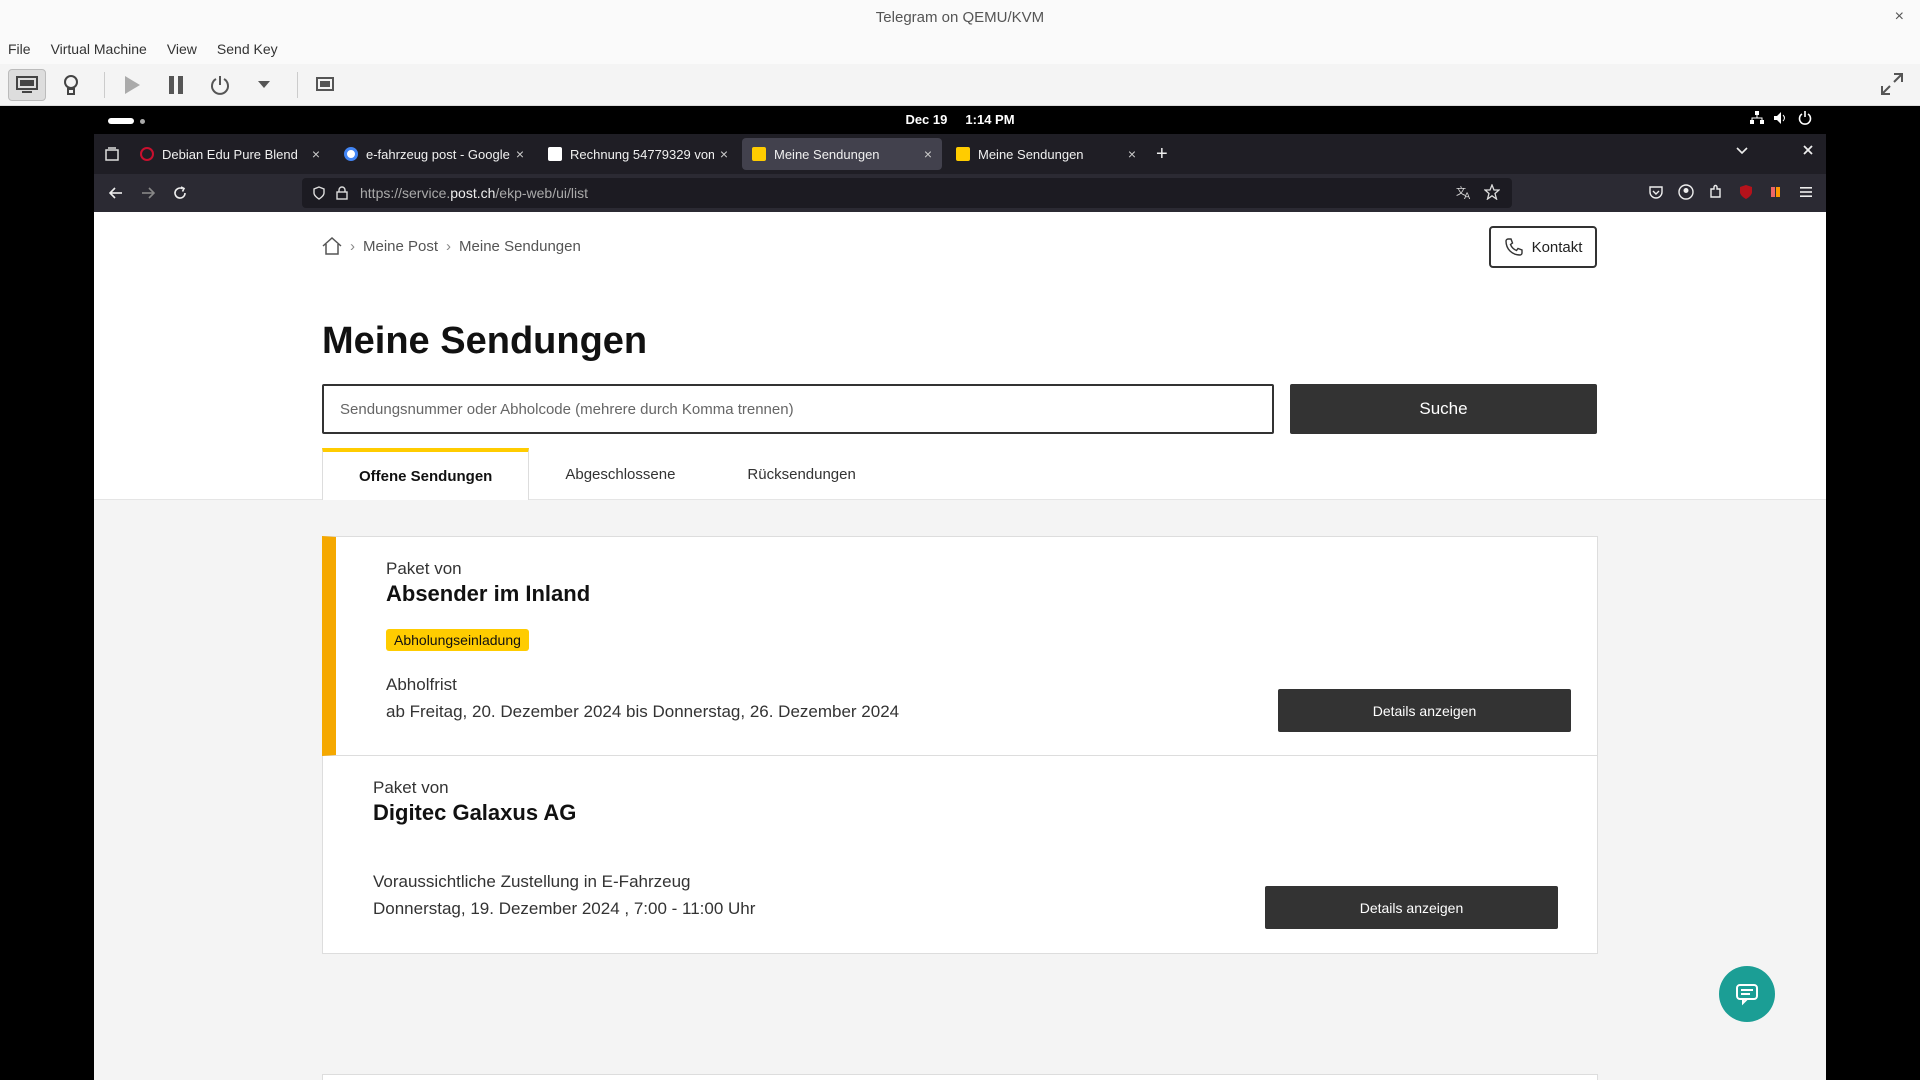 Image resolution: width=1920 pixels, height=1080 pixels. What do you see at coordinates (520, 246) in the screenshot?
I see `breadcrumb-current: Meine Sendungen` at bounding box center [520, 246].